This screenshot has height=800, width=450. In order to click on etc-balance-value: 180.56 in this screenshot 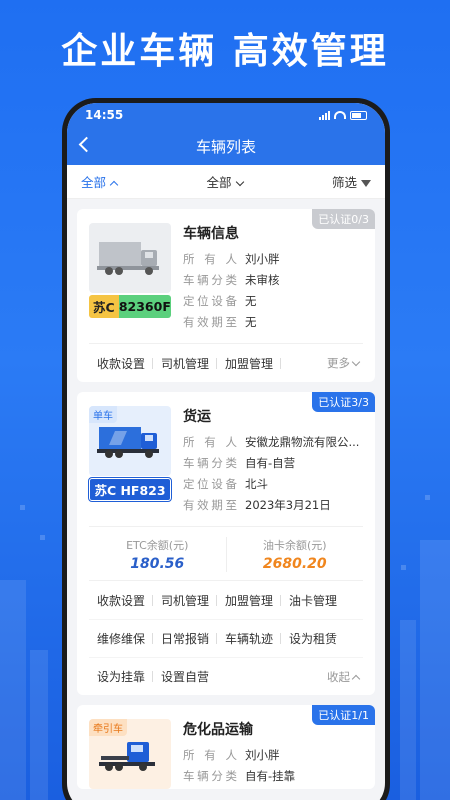, I will do `click(157, 564)`.